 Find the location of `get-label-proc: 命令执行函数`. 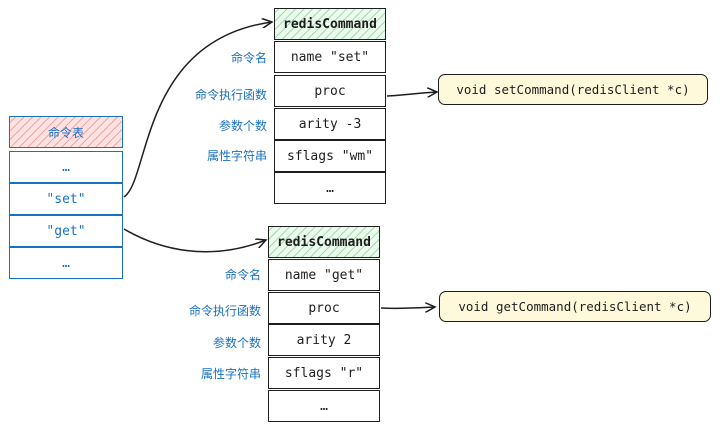

get-label-proc: 命令执行函数 is located at coordinates (224, 311).